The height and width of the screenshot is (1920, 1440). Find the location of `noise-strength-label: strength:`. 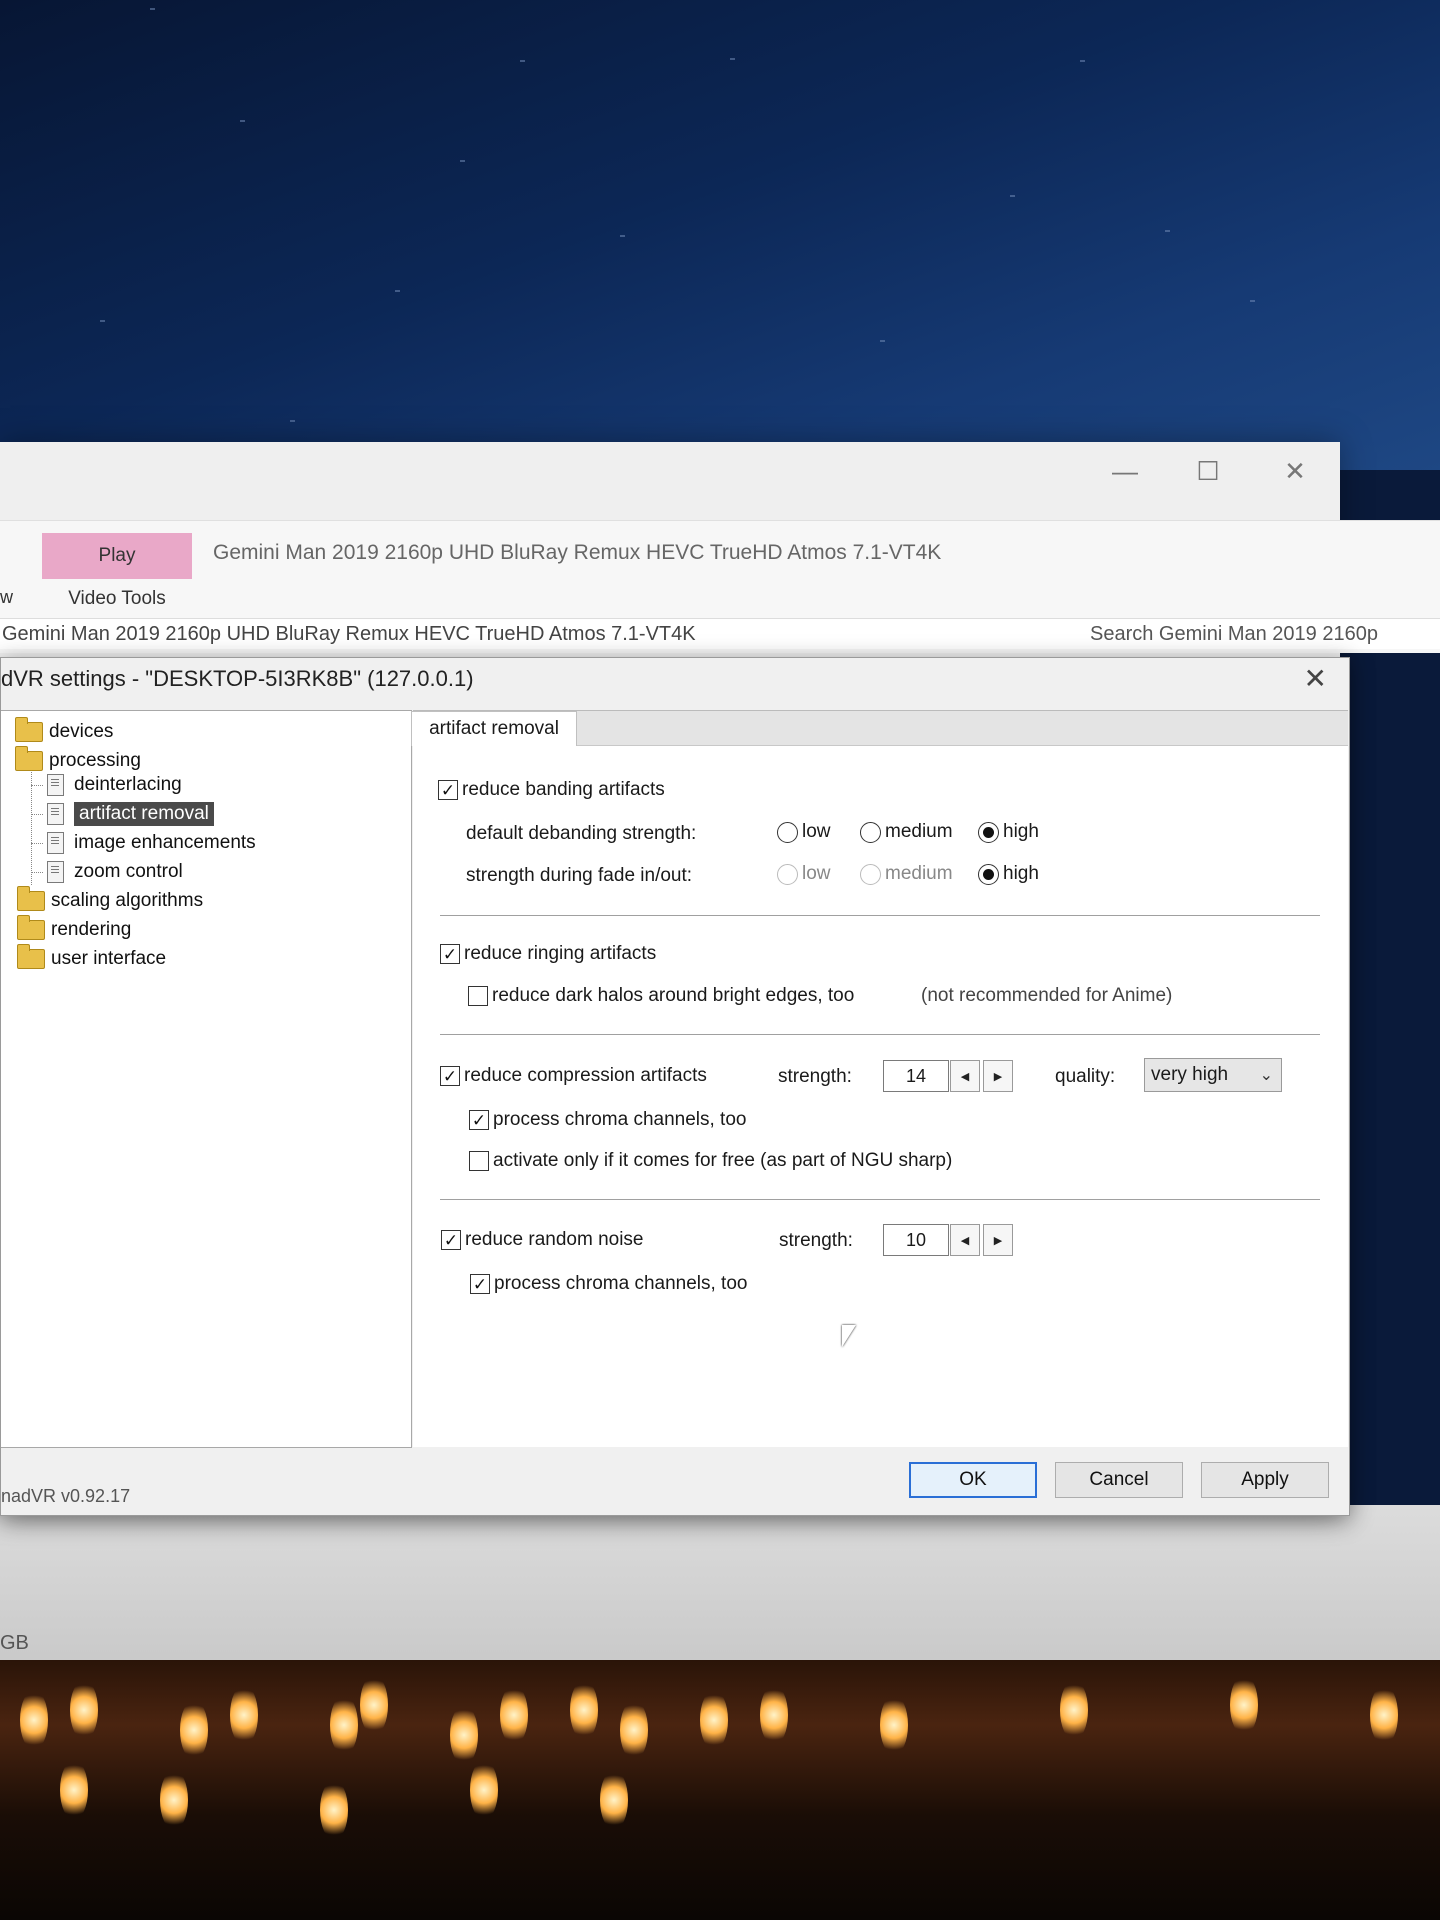

noise-strength-label: strength: is located at coordinates (816, 1240).